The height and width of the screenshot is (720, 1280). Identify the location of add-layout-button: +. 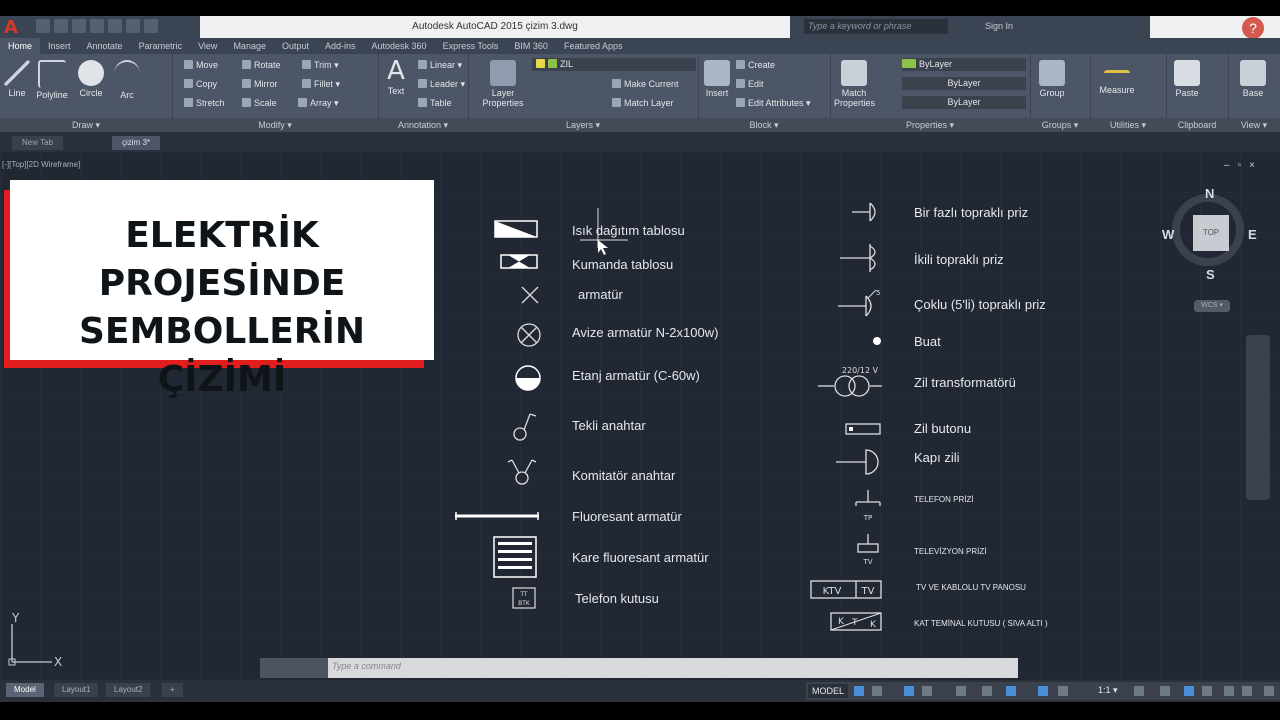
(172, 690).